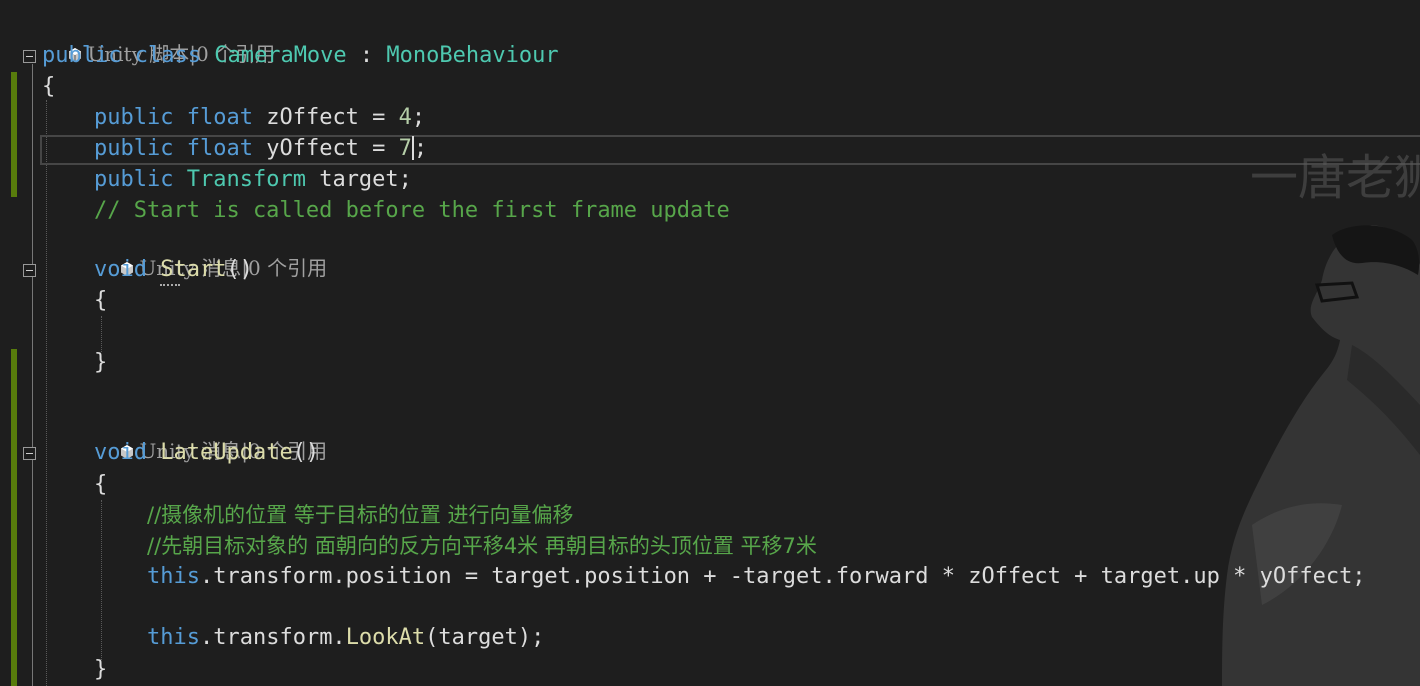 This screenshot has width=1420, height=686. Describe the element at coordinates (405, 117) in the screenshot. I see `number-literal: 4` at that location.